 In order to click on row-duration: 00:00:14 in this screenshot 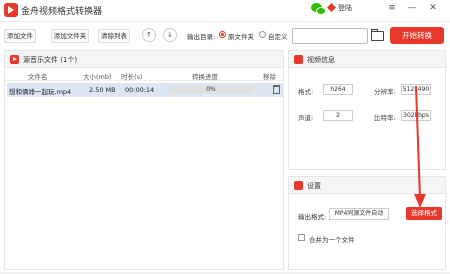, I will do `click(140, 90)`.